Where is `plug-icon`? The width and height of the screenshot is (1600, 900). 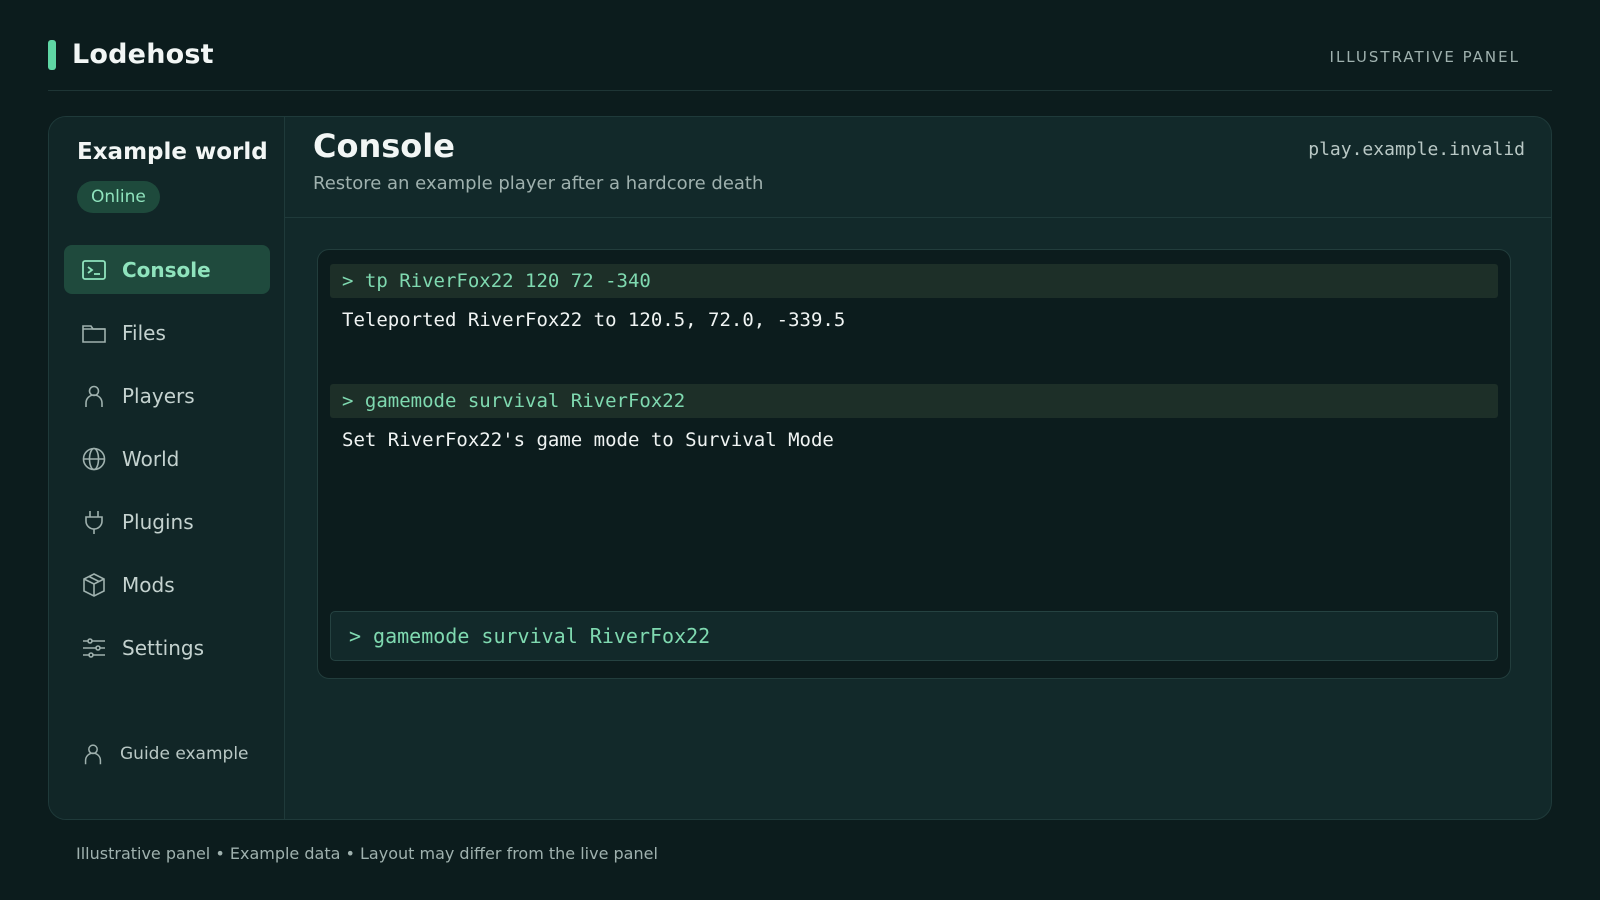 plug-icon is located at coordinates (94, 522).